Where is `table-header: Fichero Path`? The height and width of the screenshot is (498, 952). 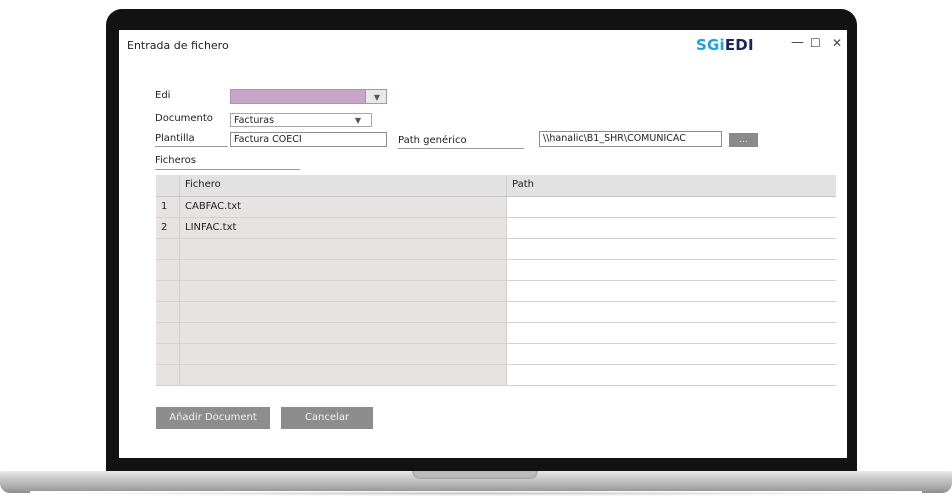 table-header: Fichero Path is located at coordinates (496, 186).